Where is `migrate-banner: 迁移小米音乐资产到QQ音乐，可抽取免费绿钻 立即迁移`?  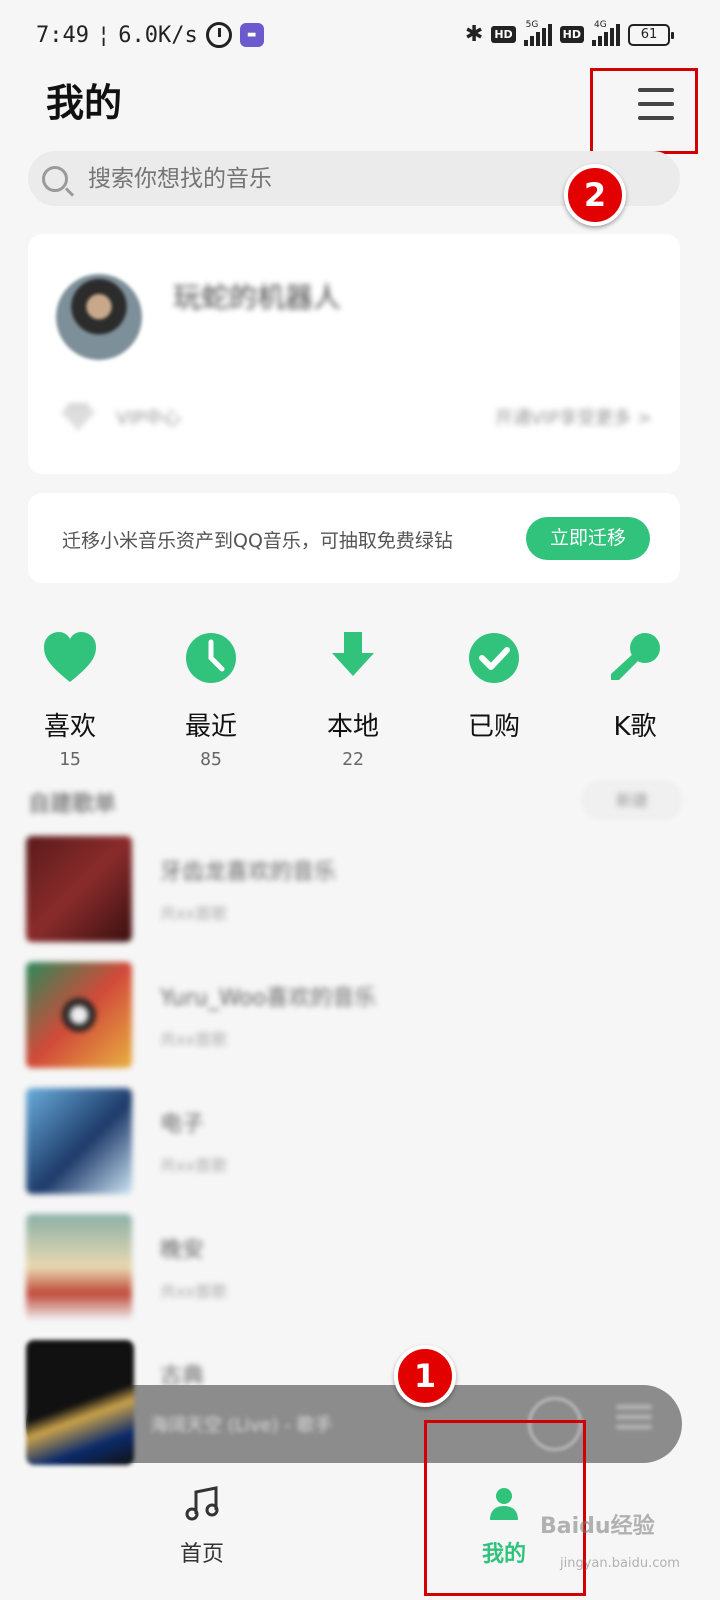 migrate-banner: 迁移小米音乐资产到QQ音乐，可抽取免费绿钻 立即迁移 is located at coordinates (354, 538).